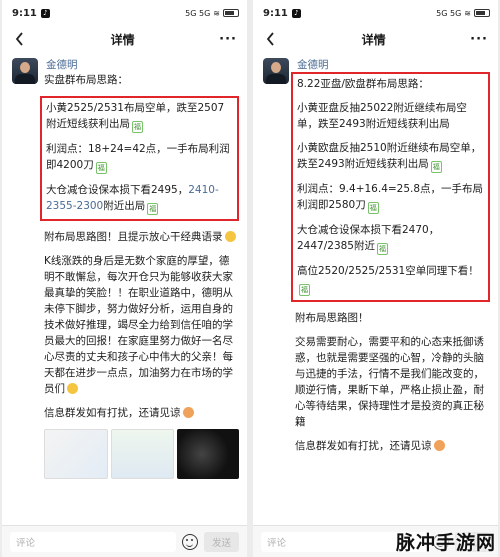  What do you see at coordinates (133, 237) in the screenshot?
I see `post-paragraph: 附布局思路图！且提示放心干经典语录` at bounding box center [133, 237].